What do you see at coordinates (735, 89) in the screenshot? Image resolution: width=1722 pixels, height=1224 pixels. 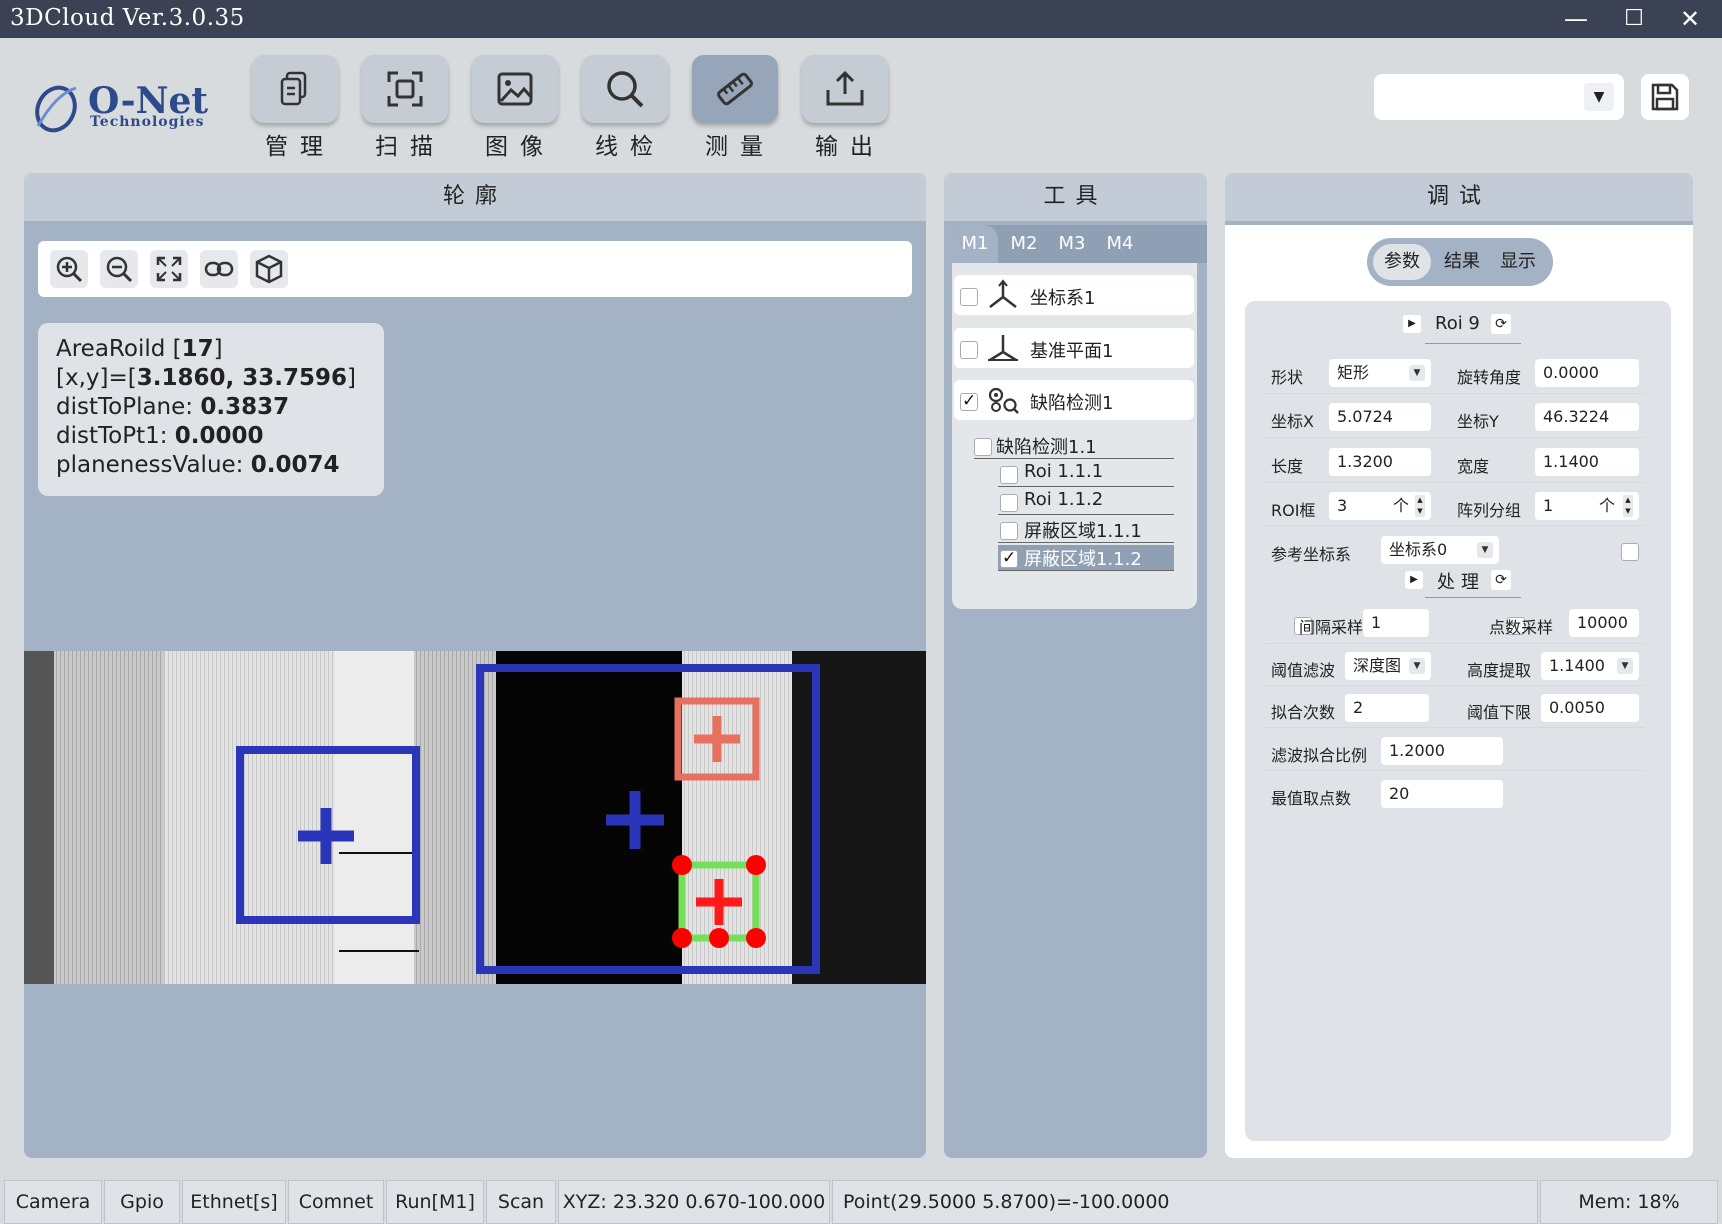 I see `ruler-icon` at bounding box center [735, 89].